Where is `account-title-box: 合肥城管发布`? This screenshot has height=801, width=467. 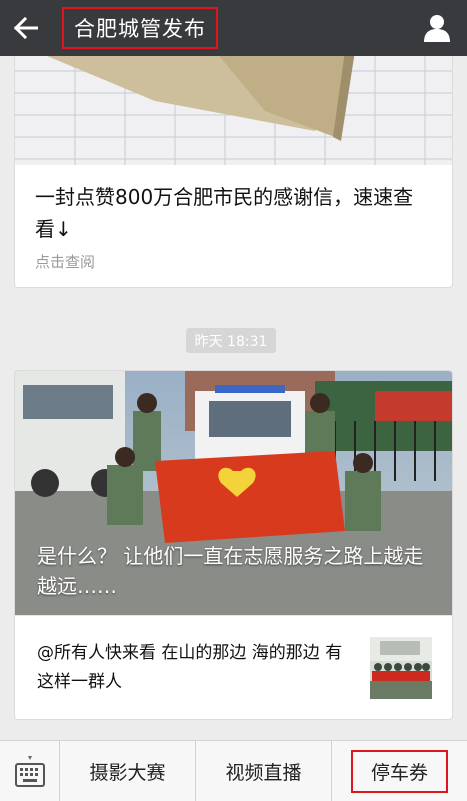 account-title-box: 合肥城管发布 is located at coordinates (140, 28).